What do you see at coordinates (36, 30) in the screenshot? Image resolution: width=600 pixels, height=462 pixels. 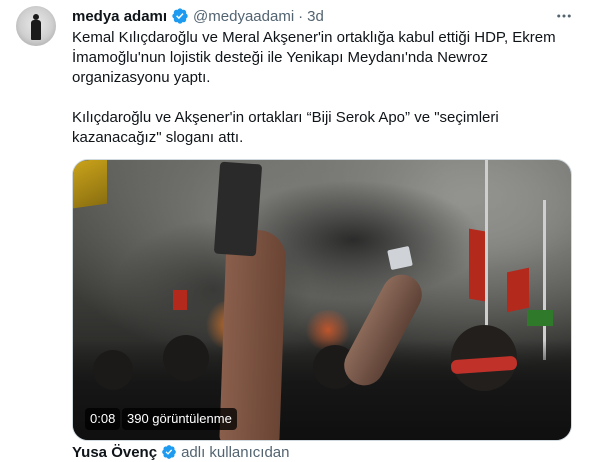 I see `avatar-figure-body` at bounding box center [36, 30].